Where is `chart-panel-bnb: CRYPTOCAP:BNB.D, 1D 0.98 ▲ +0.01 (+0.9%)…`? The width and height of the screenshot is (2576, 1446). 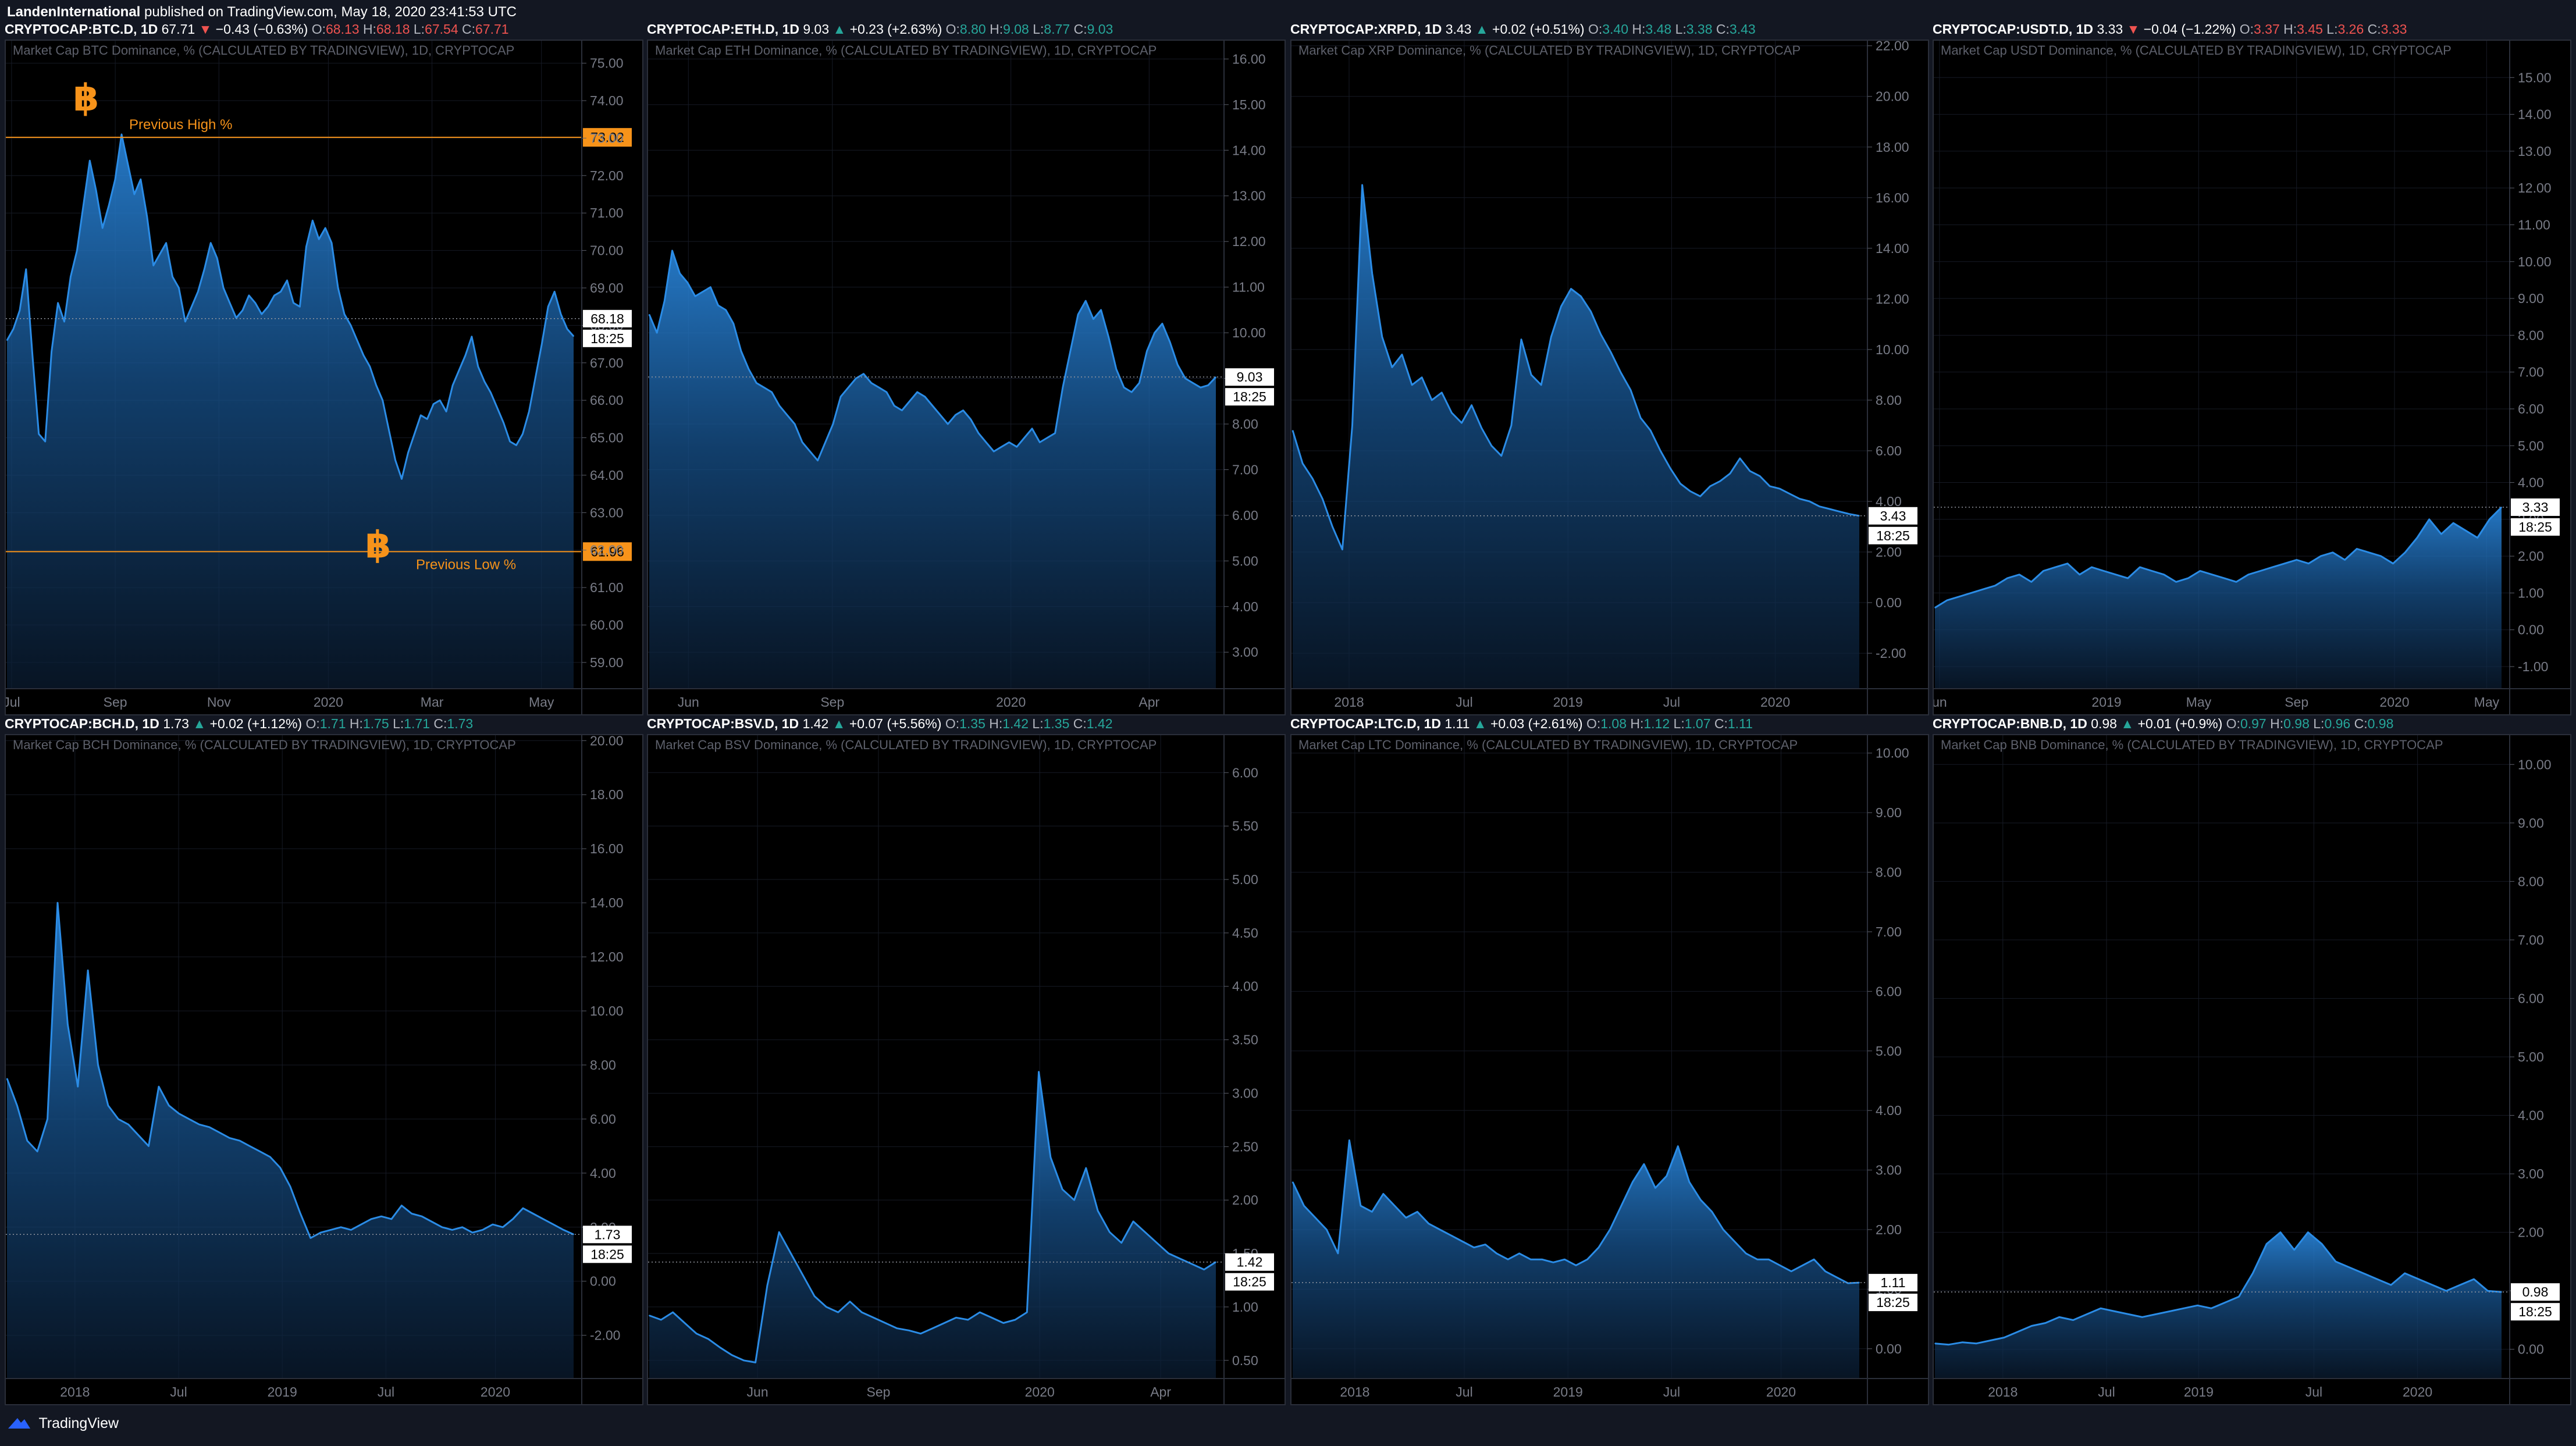
chart-panel-bnb: CRYPTOCAP:BNB.D, 1D 0.98 ▲ +0.01 (+0.9%)… is located at coordinates (2252, 1059).